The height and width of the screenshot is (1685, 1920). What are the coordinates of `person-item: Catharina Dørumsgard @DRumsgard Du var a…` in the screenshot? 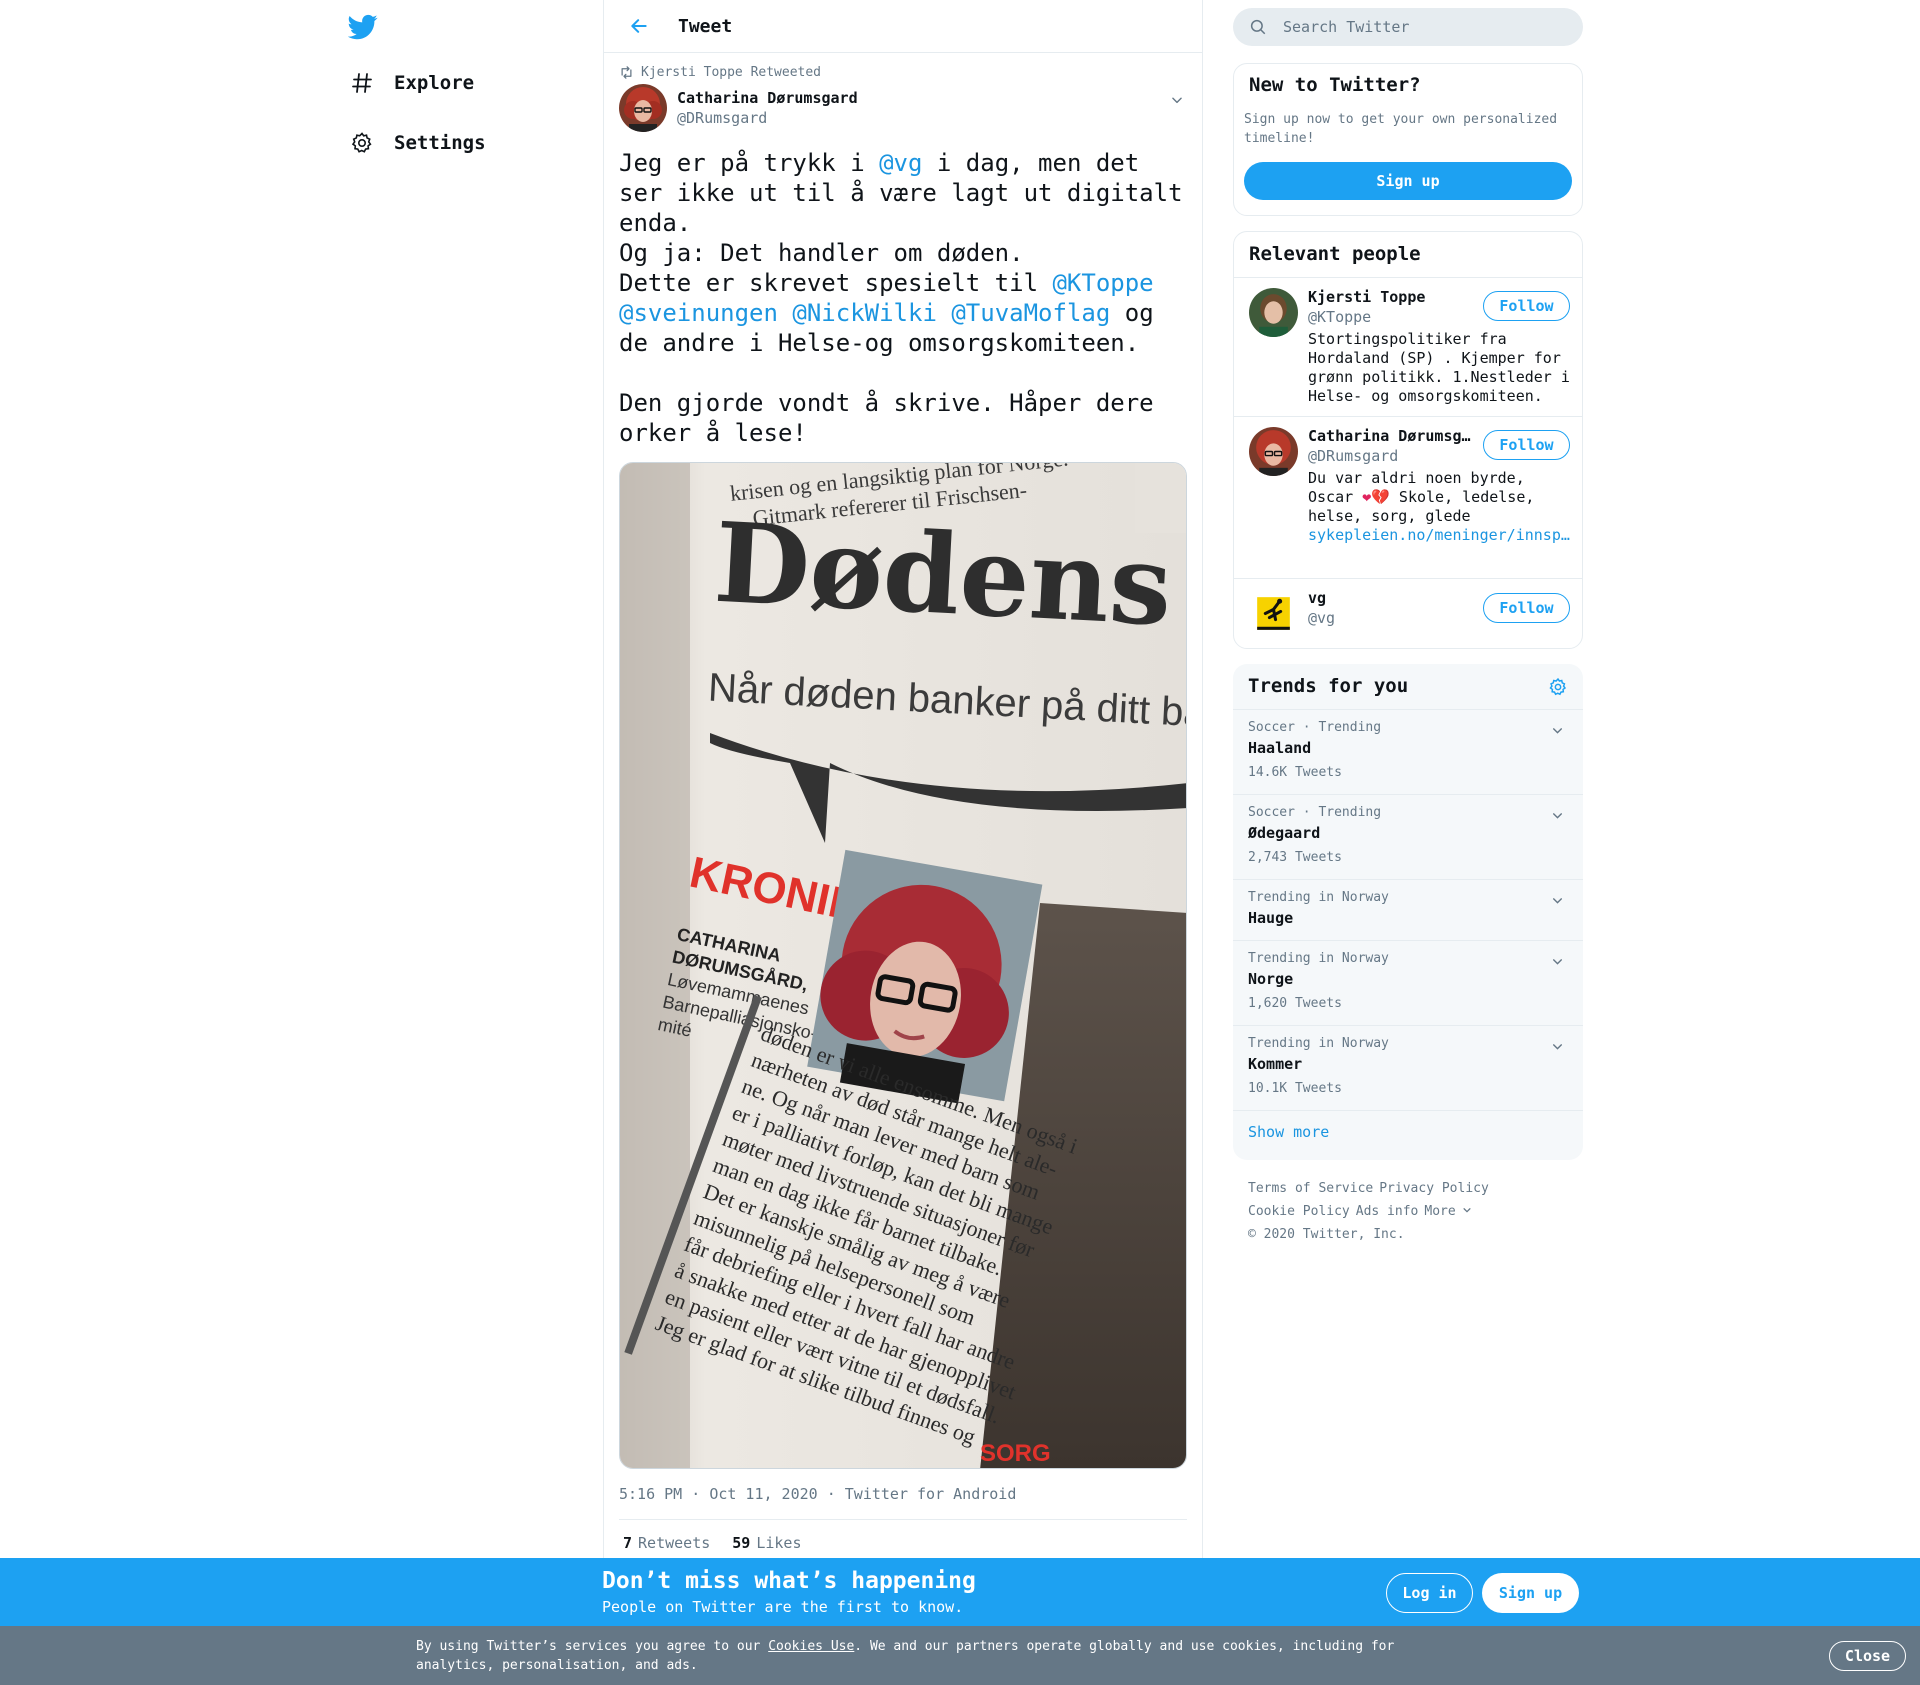 It's located at (1408, 498).